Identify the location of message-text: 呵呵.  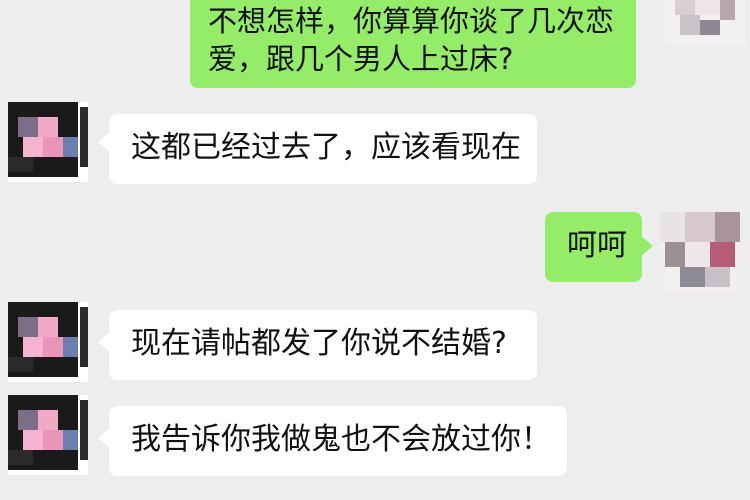
(597, 245).